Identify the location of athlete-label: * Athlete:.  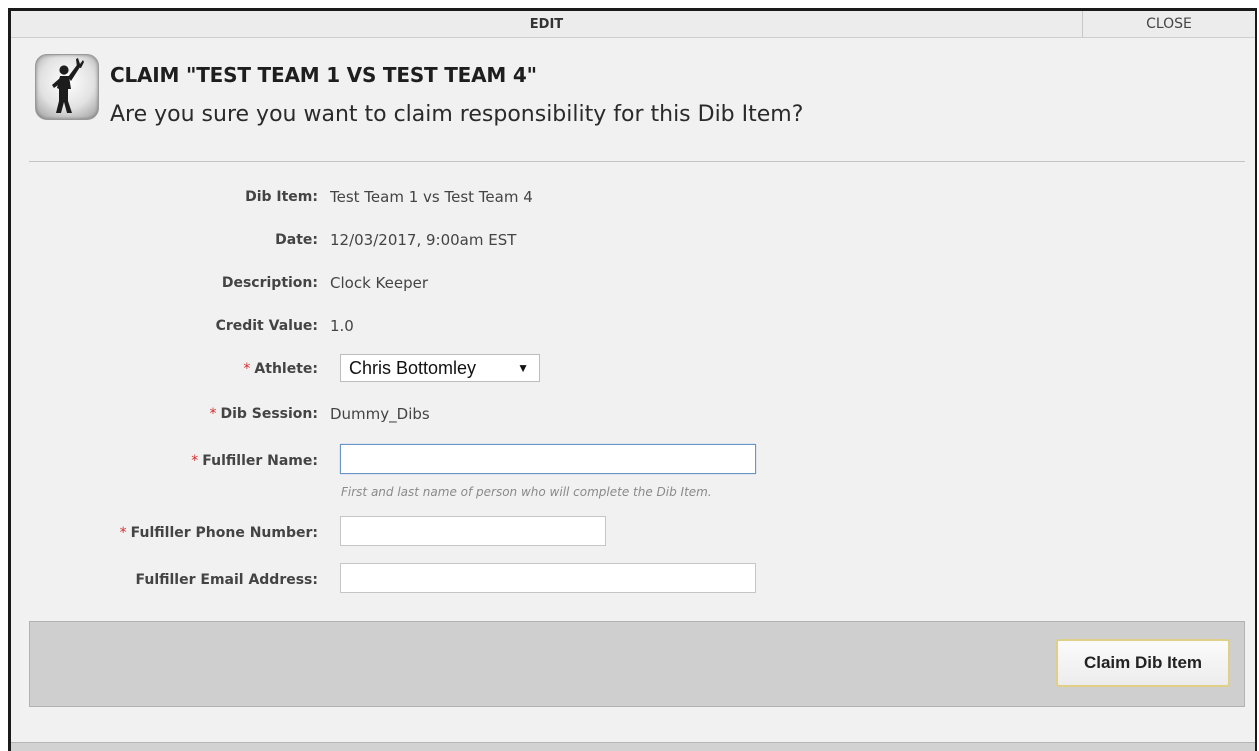
(280, 369).